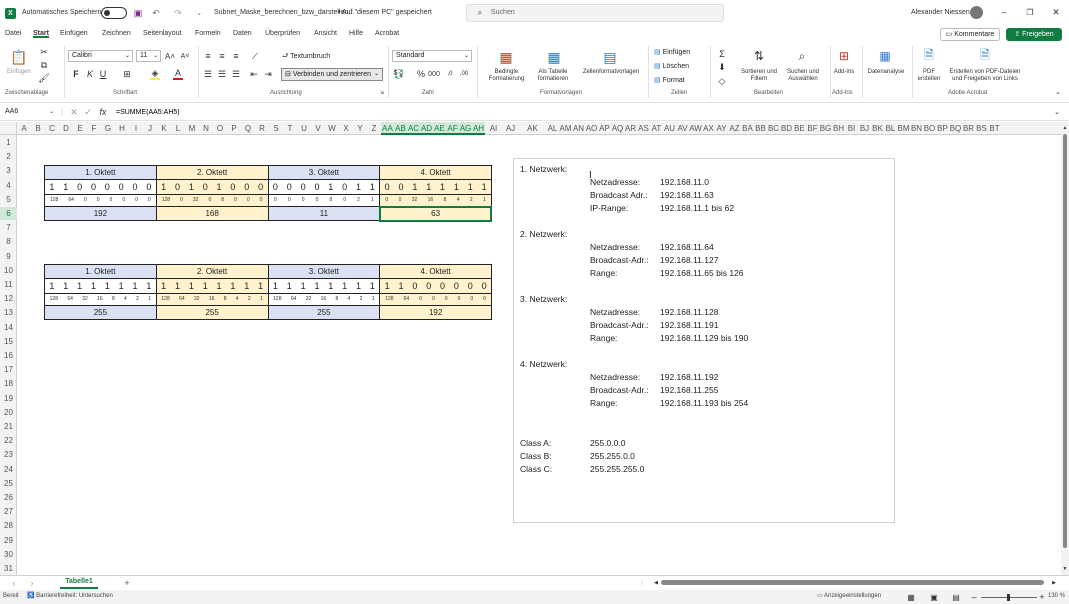 The image size is (1069, 604). Describe the element at coordinates (604, 128) in the screenshot. I see `column-header-ap: AP` at that location.